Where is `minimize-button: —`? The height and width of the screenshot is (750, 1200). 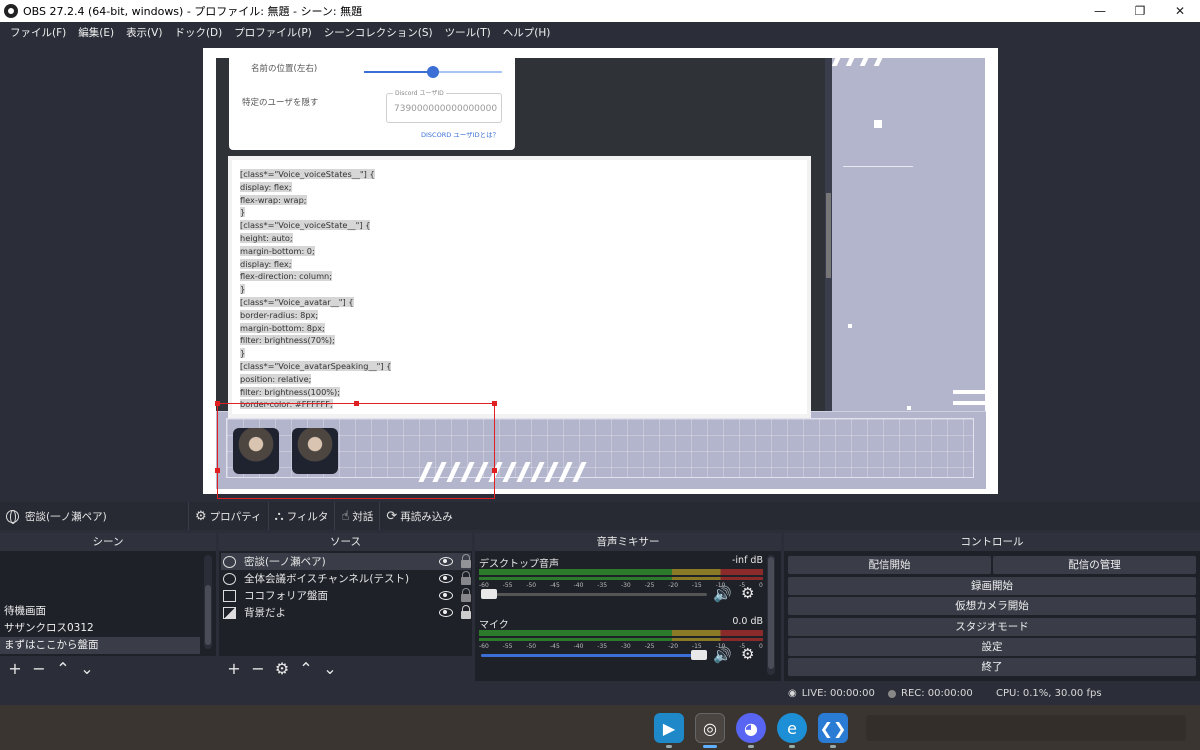
minimize-button: — is located at coordinates (1100, 11).